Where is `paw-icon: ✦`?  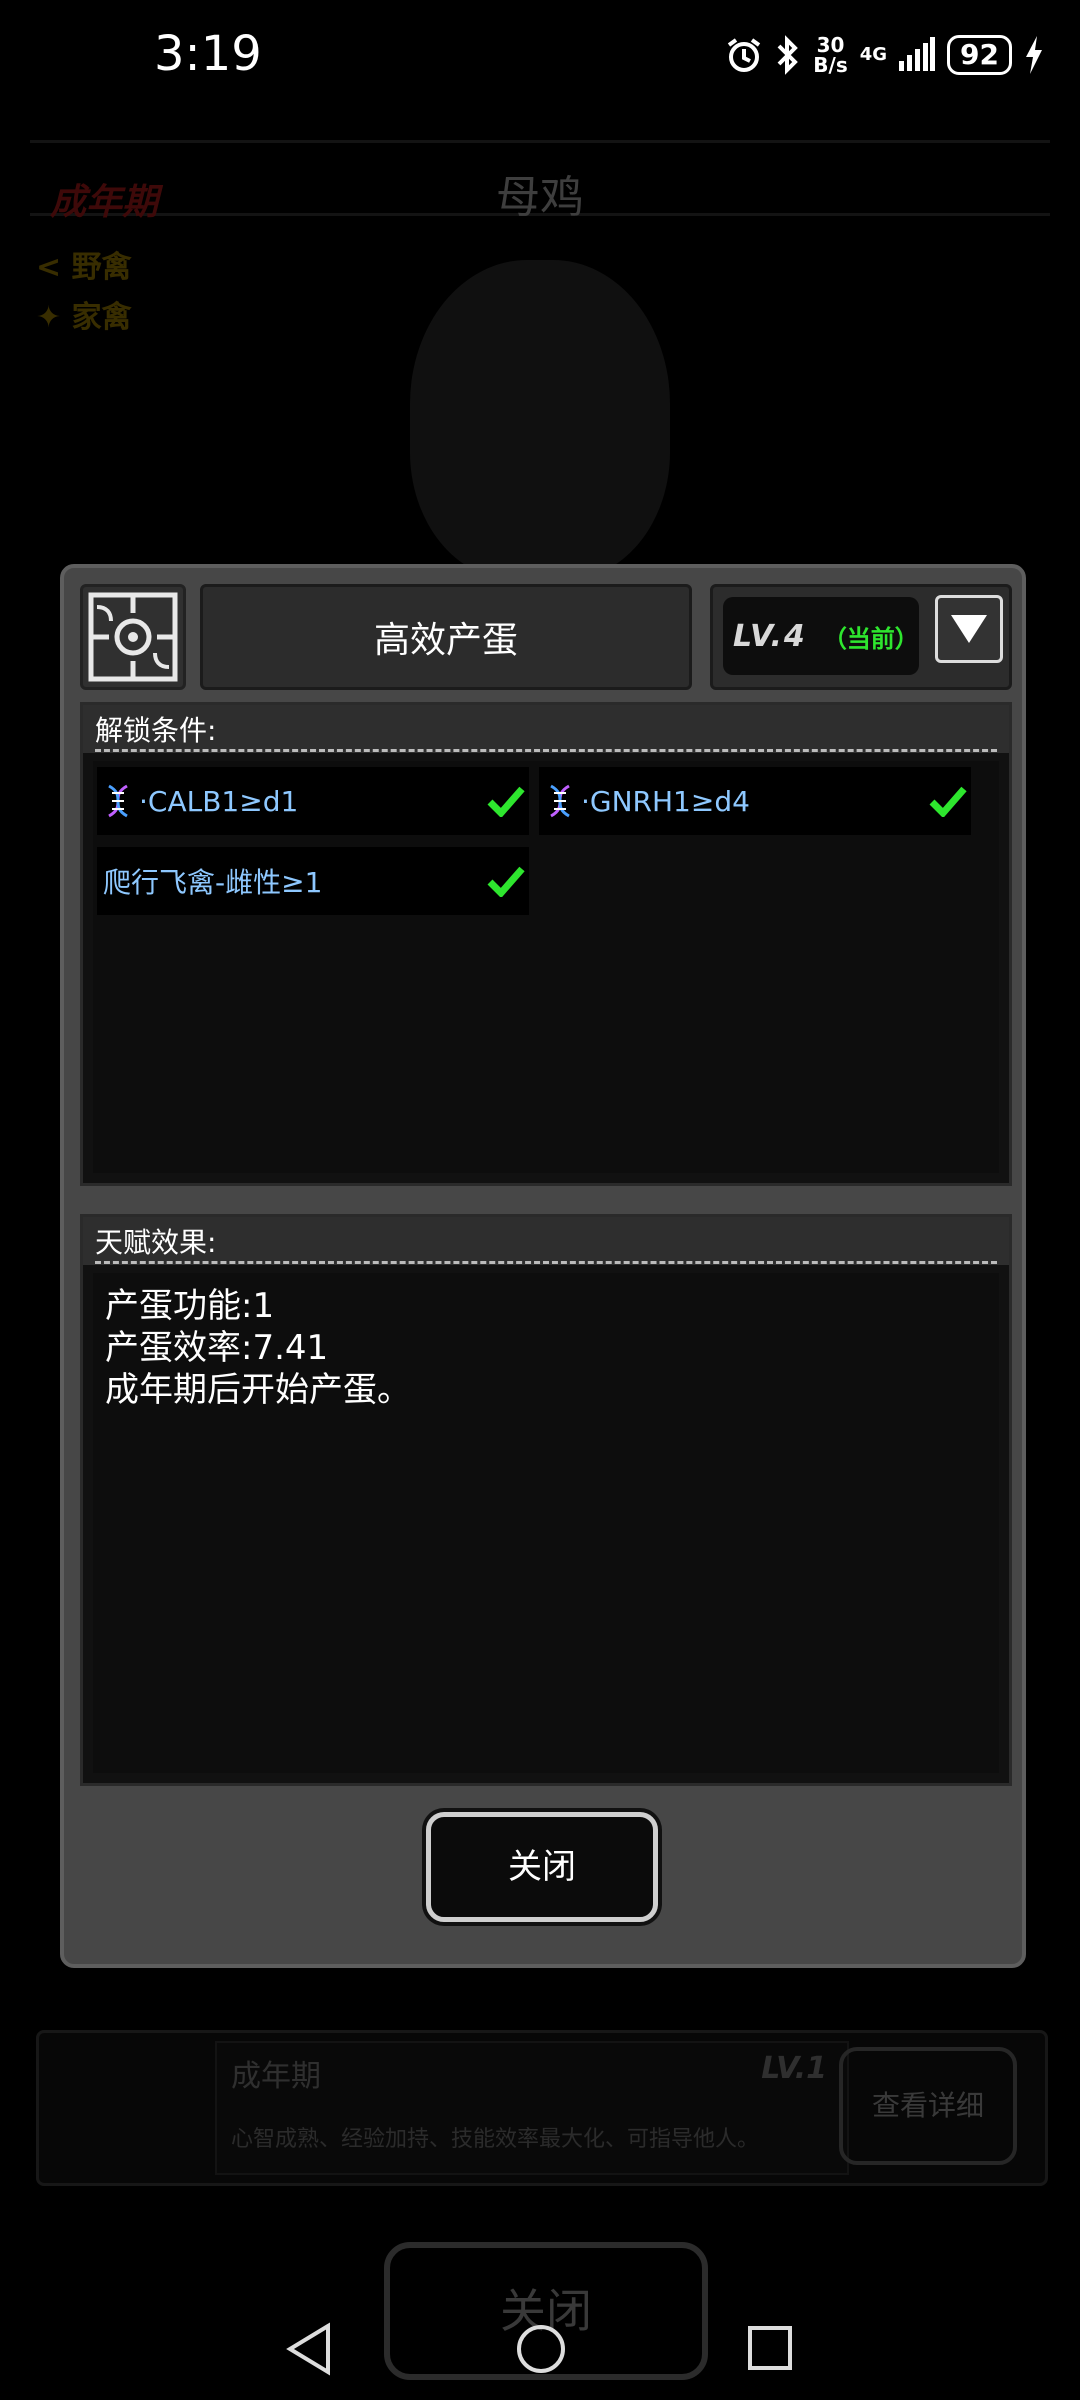 paw-icon: ✦ is located at coordinates (49, 317).